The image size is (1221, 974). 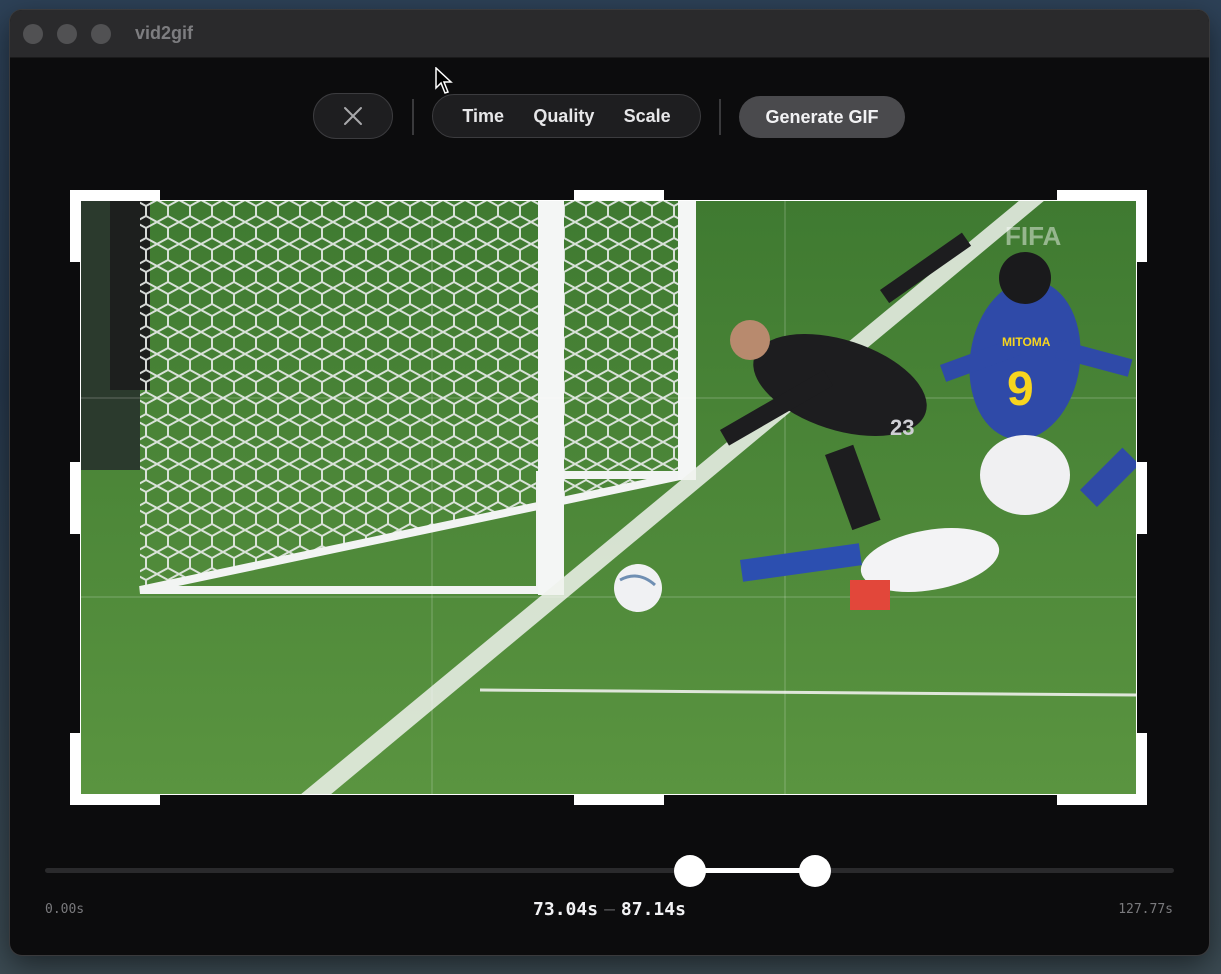 What do you see at coordinates (75, 498) in the screenshot?
I see `crop-handle-left` at bounding box center [75, 498].